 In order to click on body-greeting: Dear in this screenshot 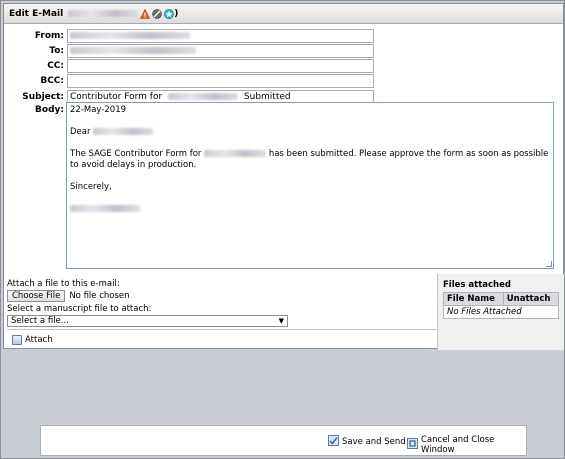, I will do `click(80, 132)`.